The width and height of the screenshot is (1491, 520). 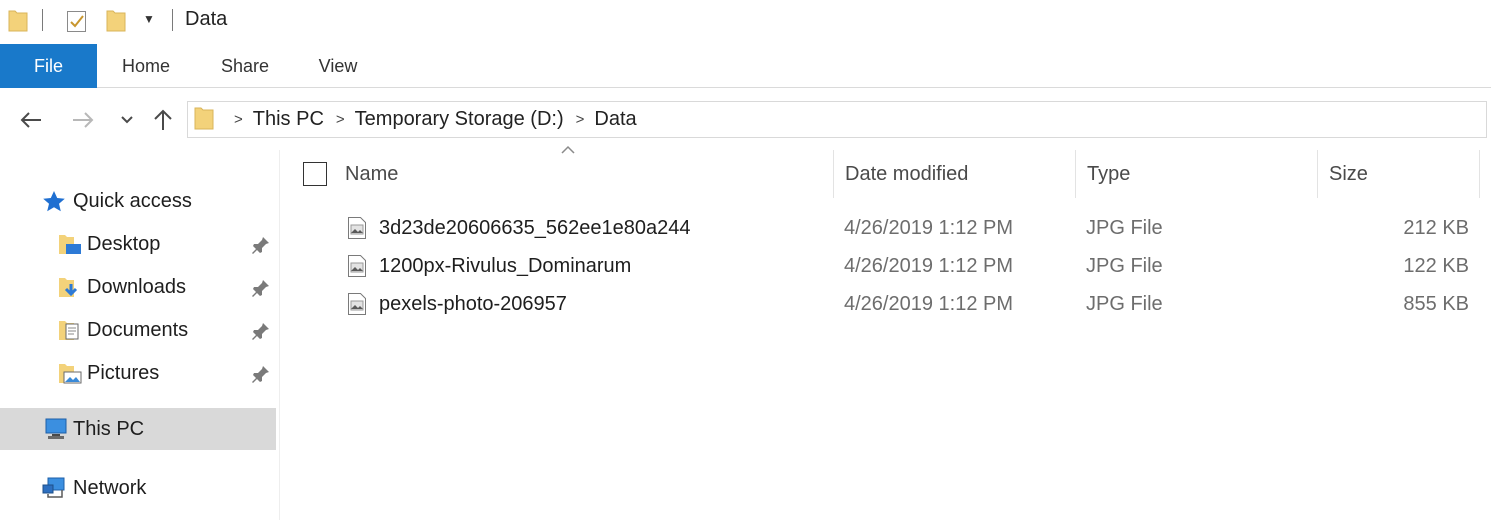 What do you see at coordinates (70, 375) in the screenshot?
I see `pictures-folder-icon` at bounding box center [70, 375].